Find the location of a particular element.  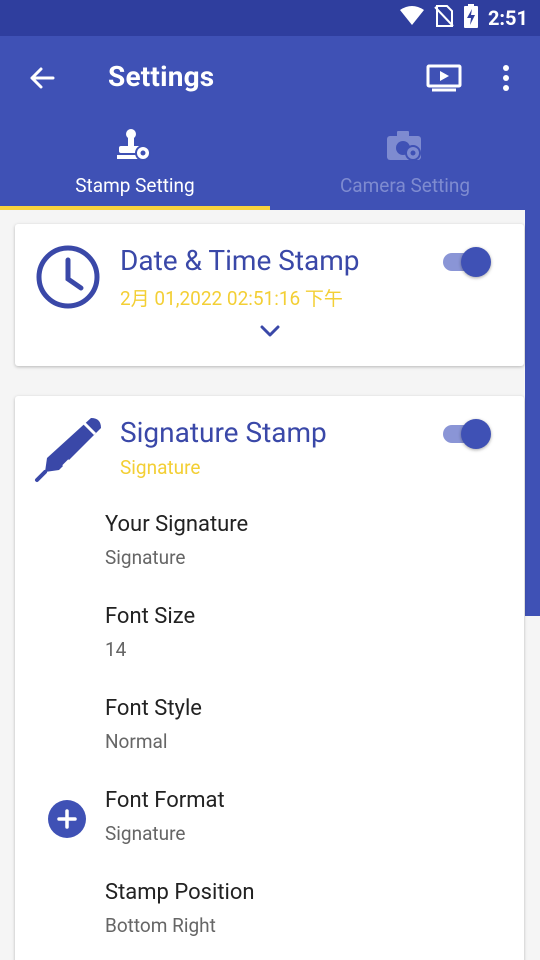

add-button is located at coordinates (67, 819).